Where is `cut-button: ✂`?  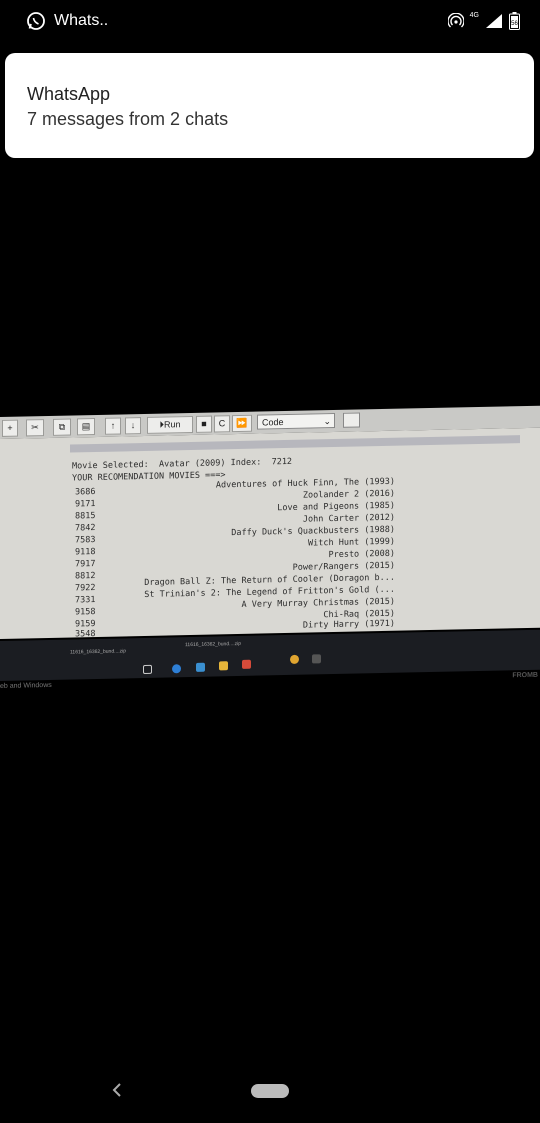 cut-button: ✂ is located at coordinates (35, 428).